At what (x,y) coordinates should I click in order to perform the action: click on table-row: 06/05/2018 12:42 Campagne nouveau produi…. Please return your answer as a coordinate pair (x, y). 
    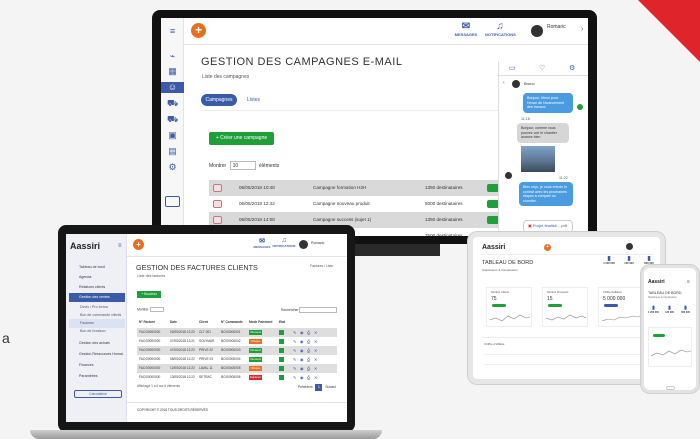
    Looking at the image, I should click on (354, 204).